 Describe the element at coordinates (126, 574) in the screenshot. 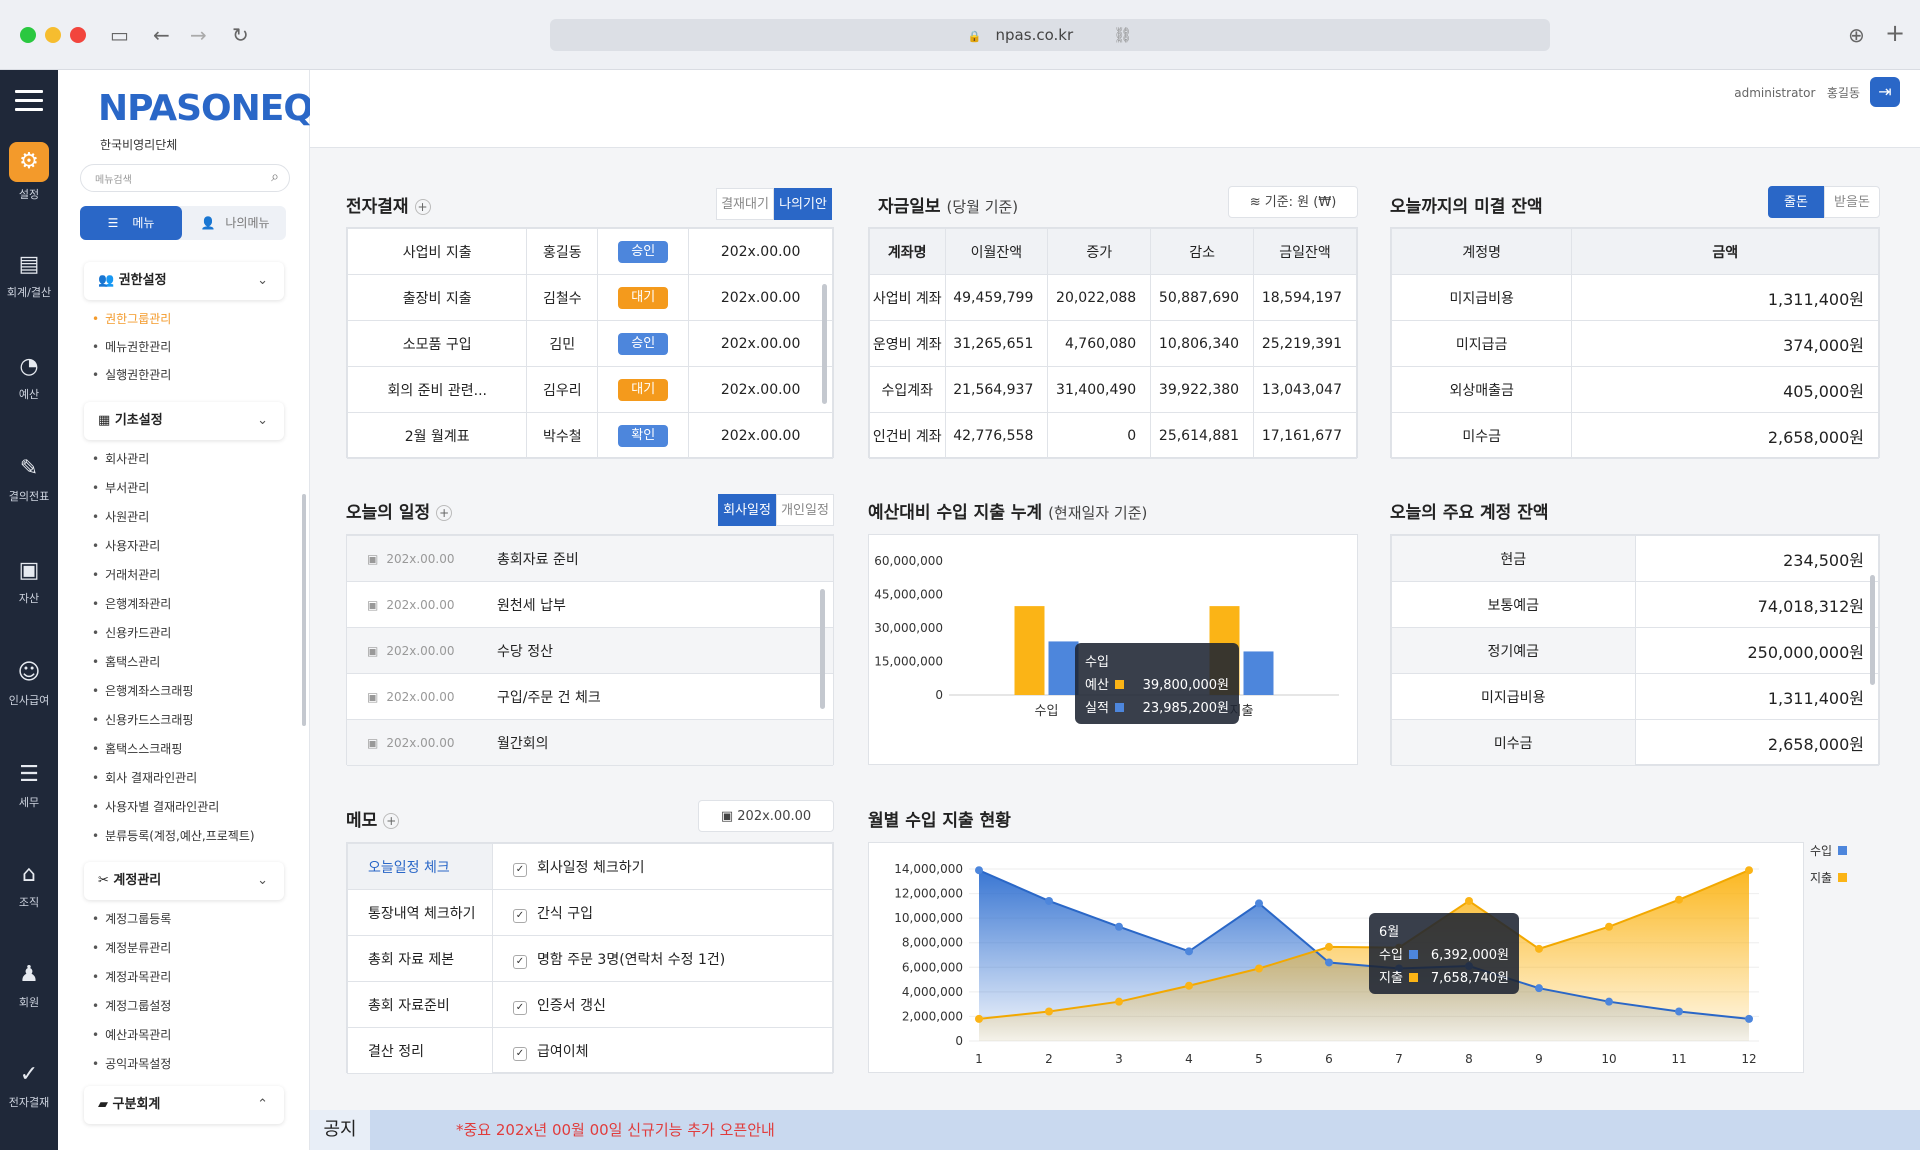

I see `sidebar-item: 거래처관리` at that location.